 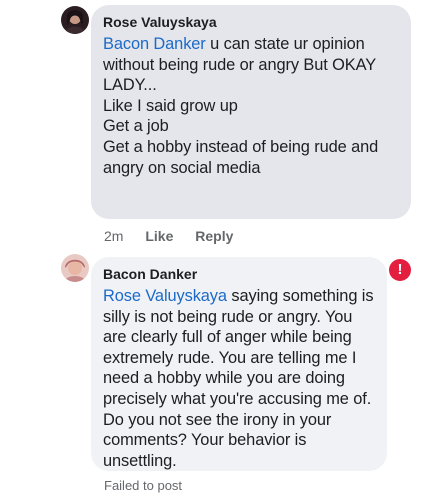 I want to click on avatar-bacon, so click(x=75, y=268).